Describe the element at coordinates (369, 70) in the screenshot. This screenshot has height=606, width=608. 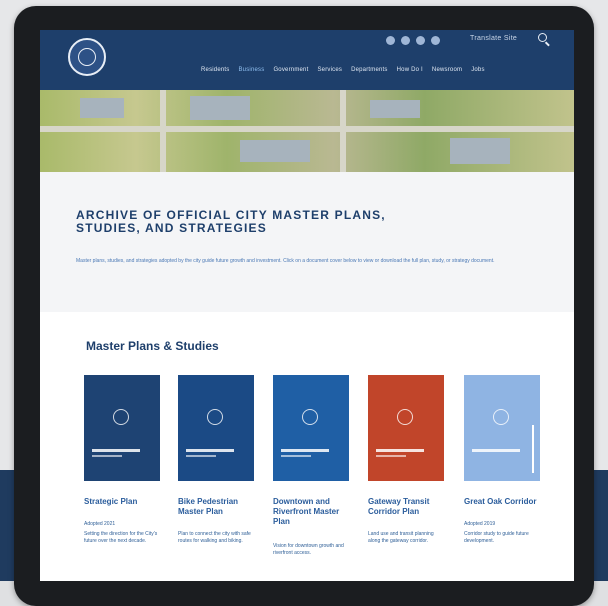
I see `nav-item: Departments` at that location.